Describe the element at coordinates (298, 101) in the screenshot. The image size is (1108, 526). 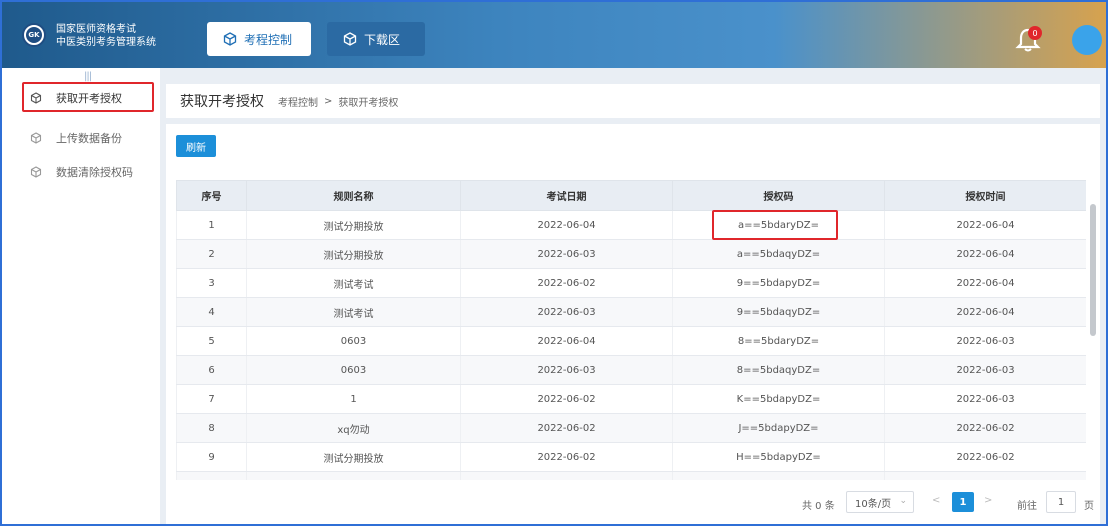
I see `breadcrumb-link: 考程控制` at that location.